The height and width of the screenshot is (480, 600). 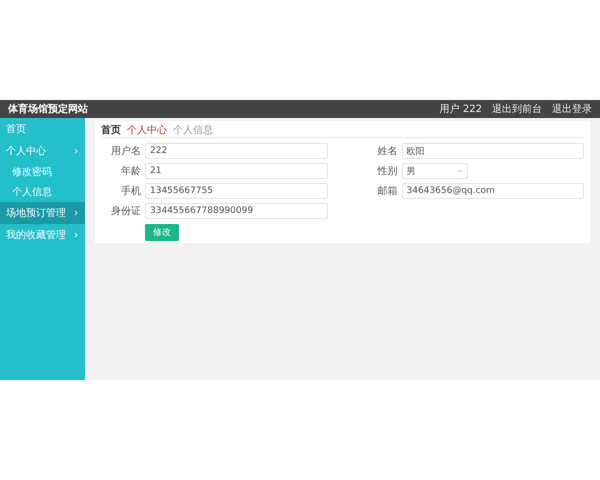 What do you see at coordinates (236, 171) in the screenshot?
I see `input-field: 21` at bounding box center [236, 171].